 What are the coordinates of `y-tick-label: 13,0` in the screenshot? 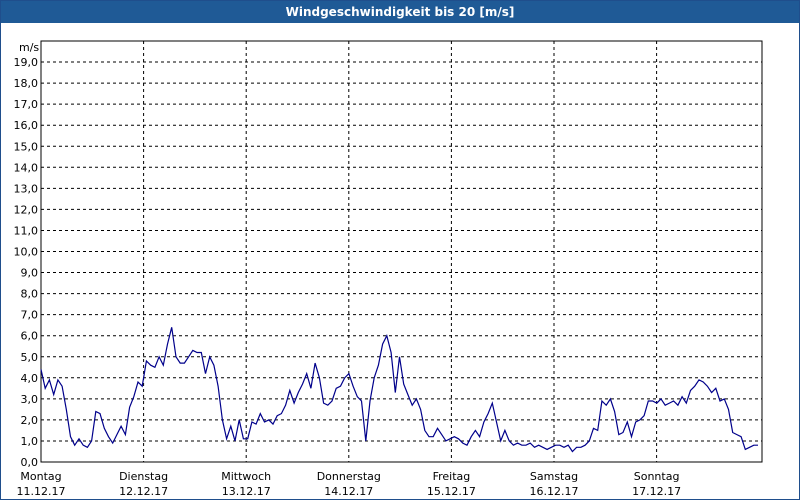 It's located at (26, 188).